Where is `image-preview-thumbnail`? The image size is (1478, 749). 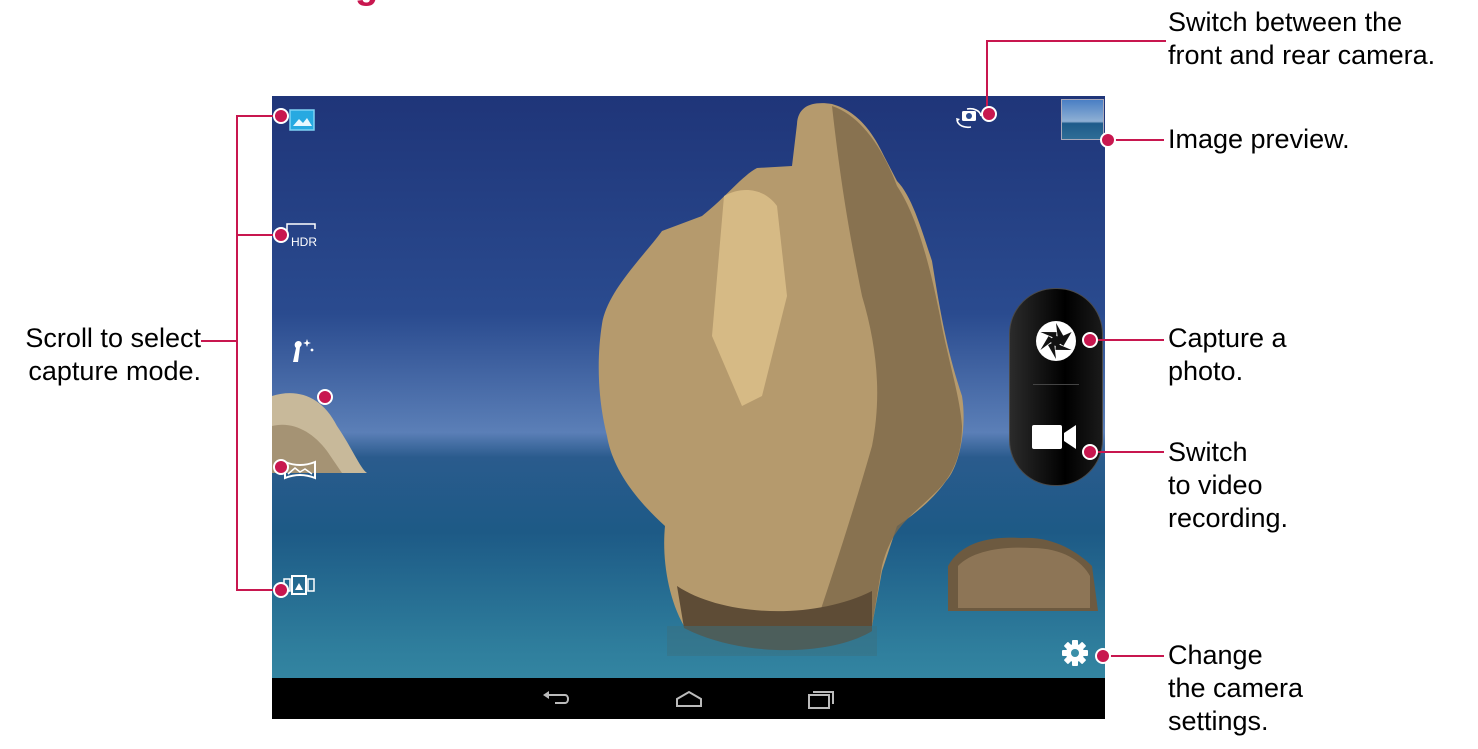
image-preview-thumbnail is located at coordinates (1082, 119).